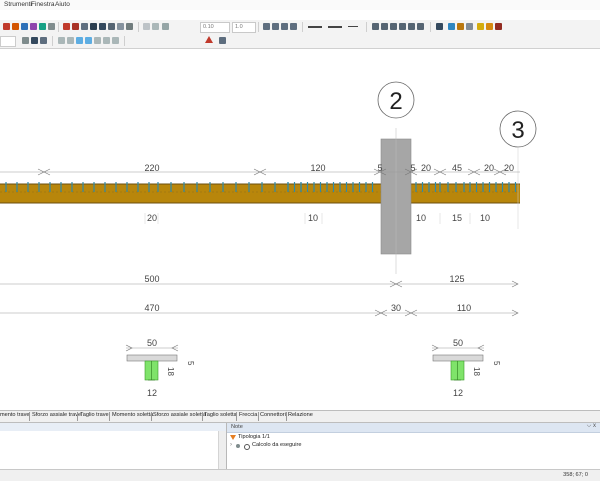 This screenshot has height=481, width=600. I want to click on notes-calcolo: Calcolo da eseguire, so click(276, 445).